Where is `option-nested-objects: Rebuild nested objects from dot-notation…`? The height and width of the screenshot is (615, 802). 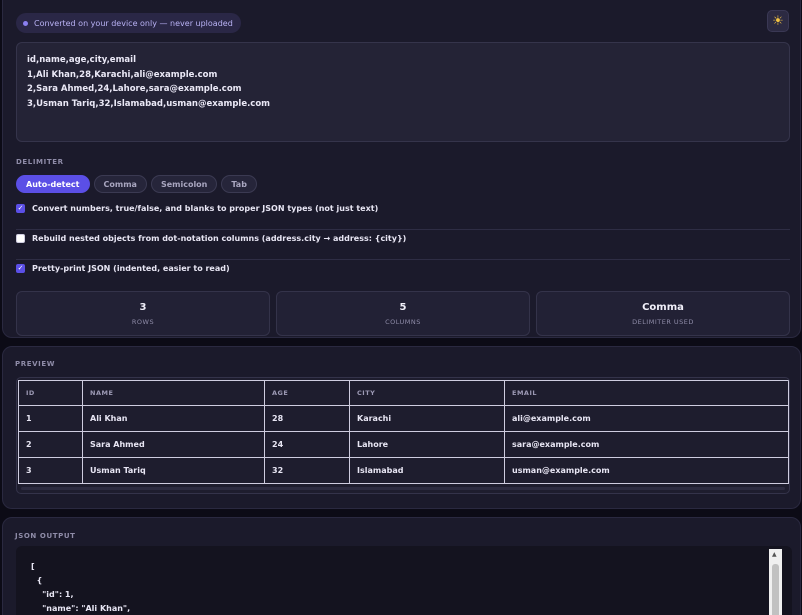
option-nested-objects: Rebuild nested objects from dot-notation… is located at coordinates (403, 238).